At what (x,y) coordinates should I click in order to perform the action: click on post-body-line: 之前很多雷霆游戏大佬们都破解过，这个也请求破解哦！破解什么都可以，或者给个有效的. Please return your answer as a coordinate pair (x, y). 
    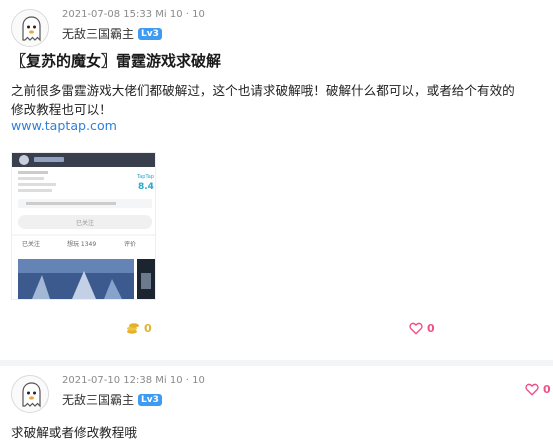
    Looking at the image, I should click on (263, 90).